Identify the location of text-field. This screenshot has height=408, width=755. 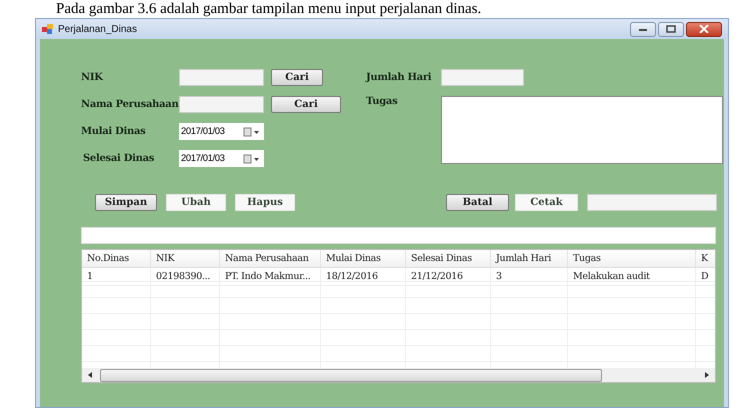
(652, 202).